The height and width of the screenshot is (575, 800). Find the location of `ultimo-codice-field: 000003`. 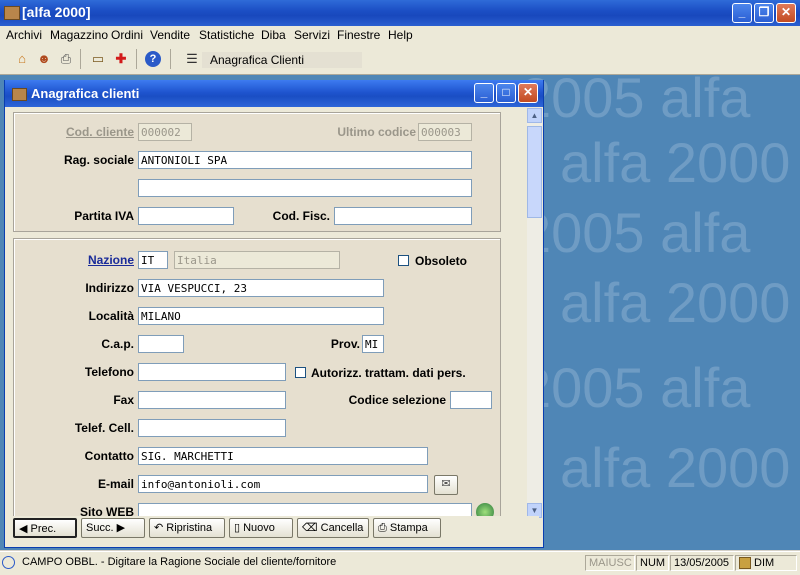

ultimo-codice-field: 000003 is located at coordinates (445, 132).